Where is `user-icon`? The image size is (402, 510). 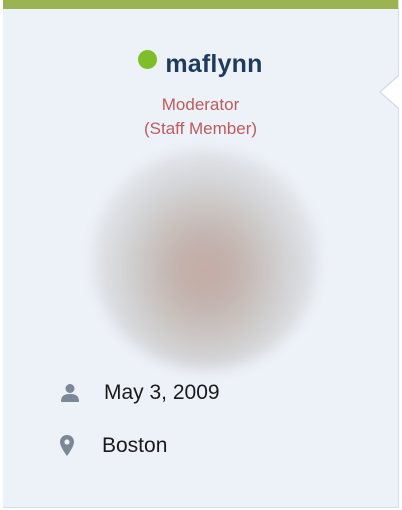
user-icon is located at coordinates (70, 393).